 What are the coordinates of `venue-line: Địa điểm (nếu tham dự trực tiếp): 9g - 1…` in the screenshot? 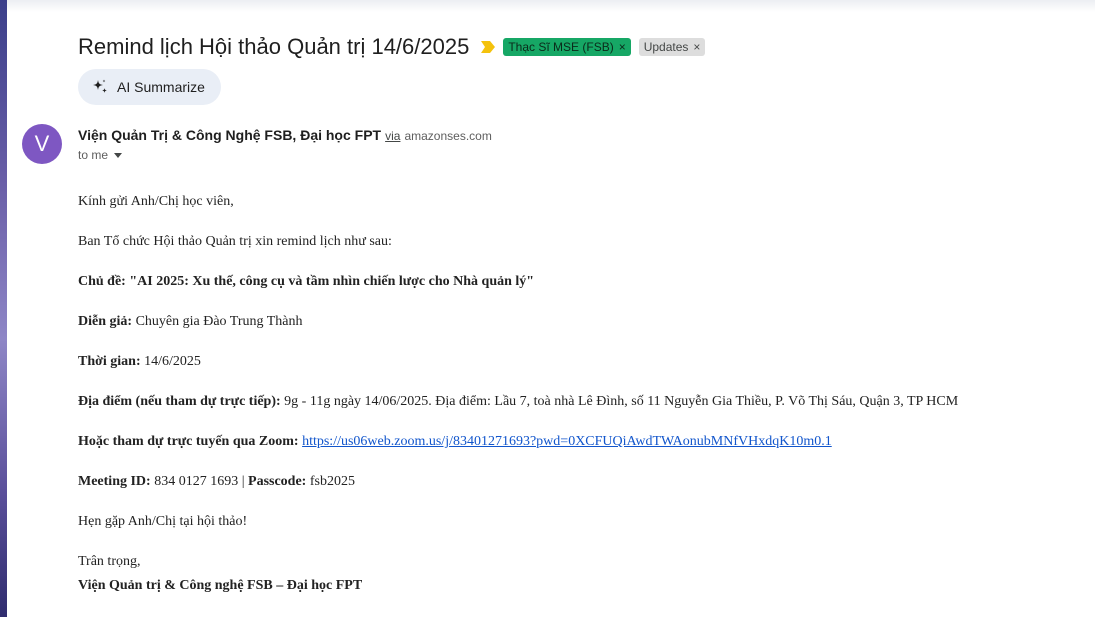 It's located at (518, 402).